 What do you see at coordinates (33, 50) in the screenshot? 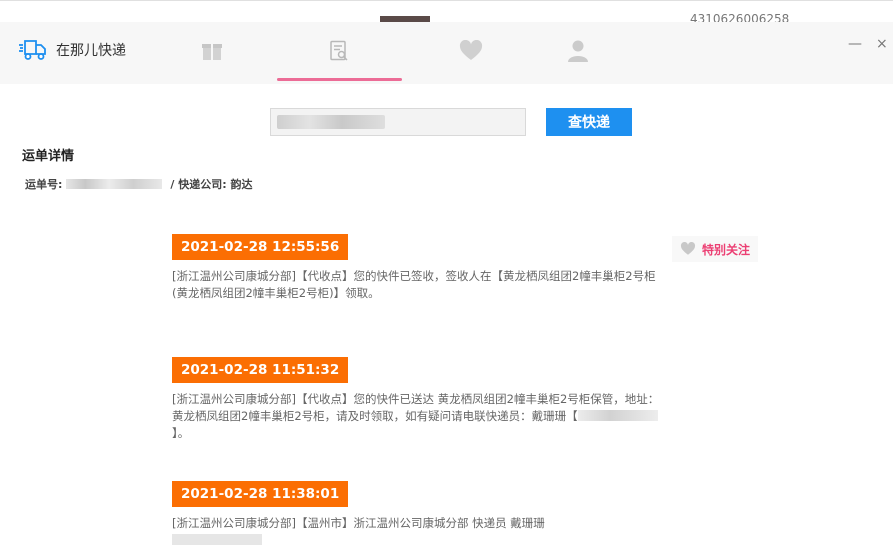
I see `delivery-truck-icon` at bounding box center [33, 50].